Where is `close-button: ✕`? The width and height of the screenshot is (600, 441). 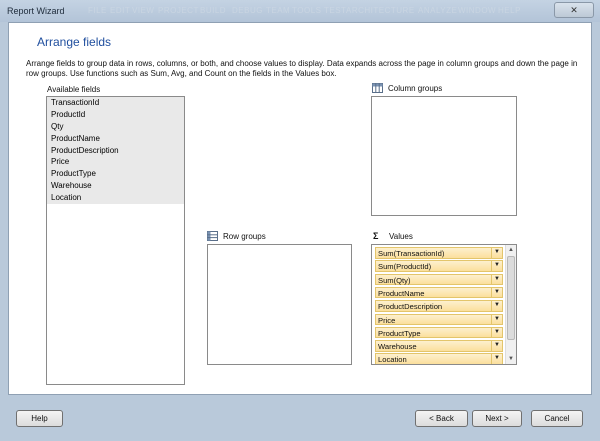
close-button: ✕ is located at coordinates (574, 10).